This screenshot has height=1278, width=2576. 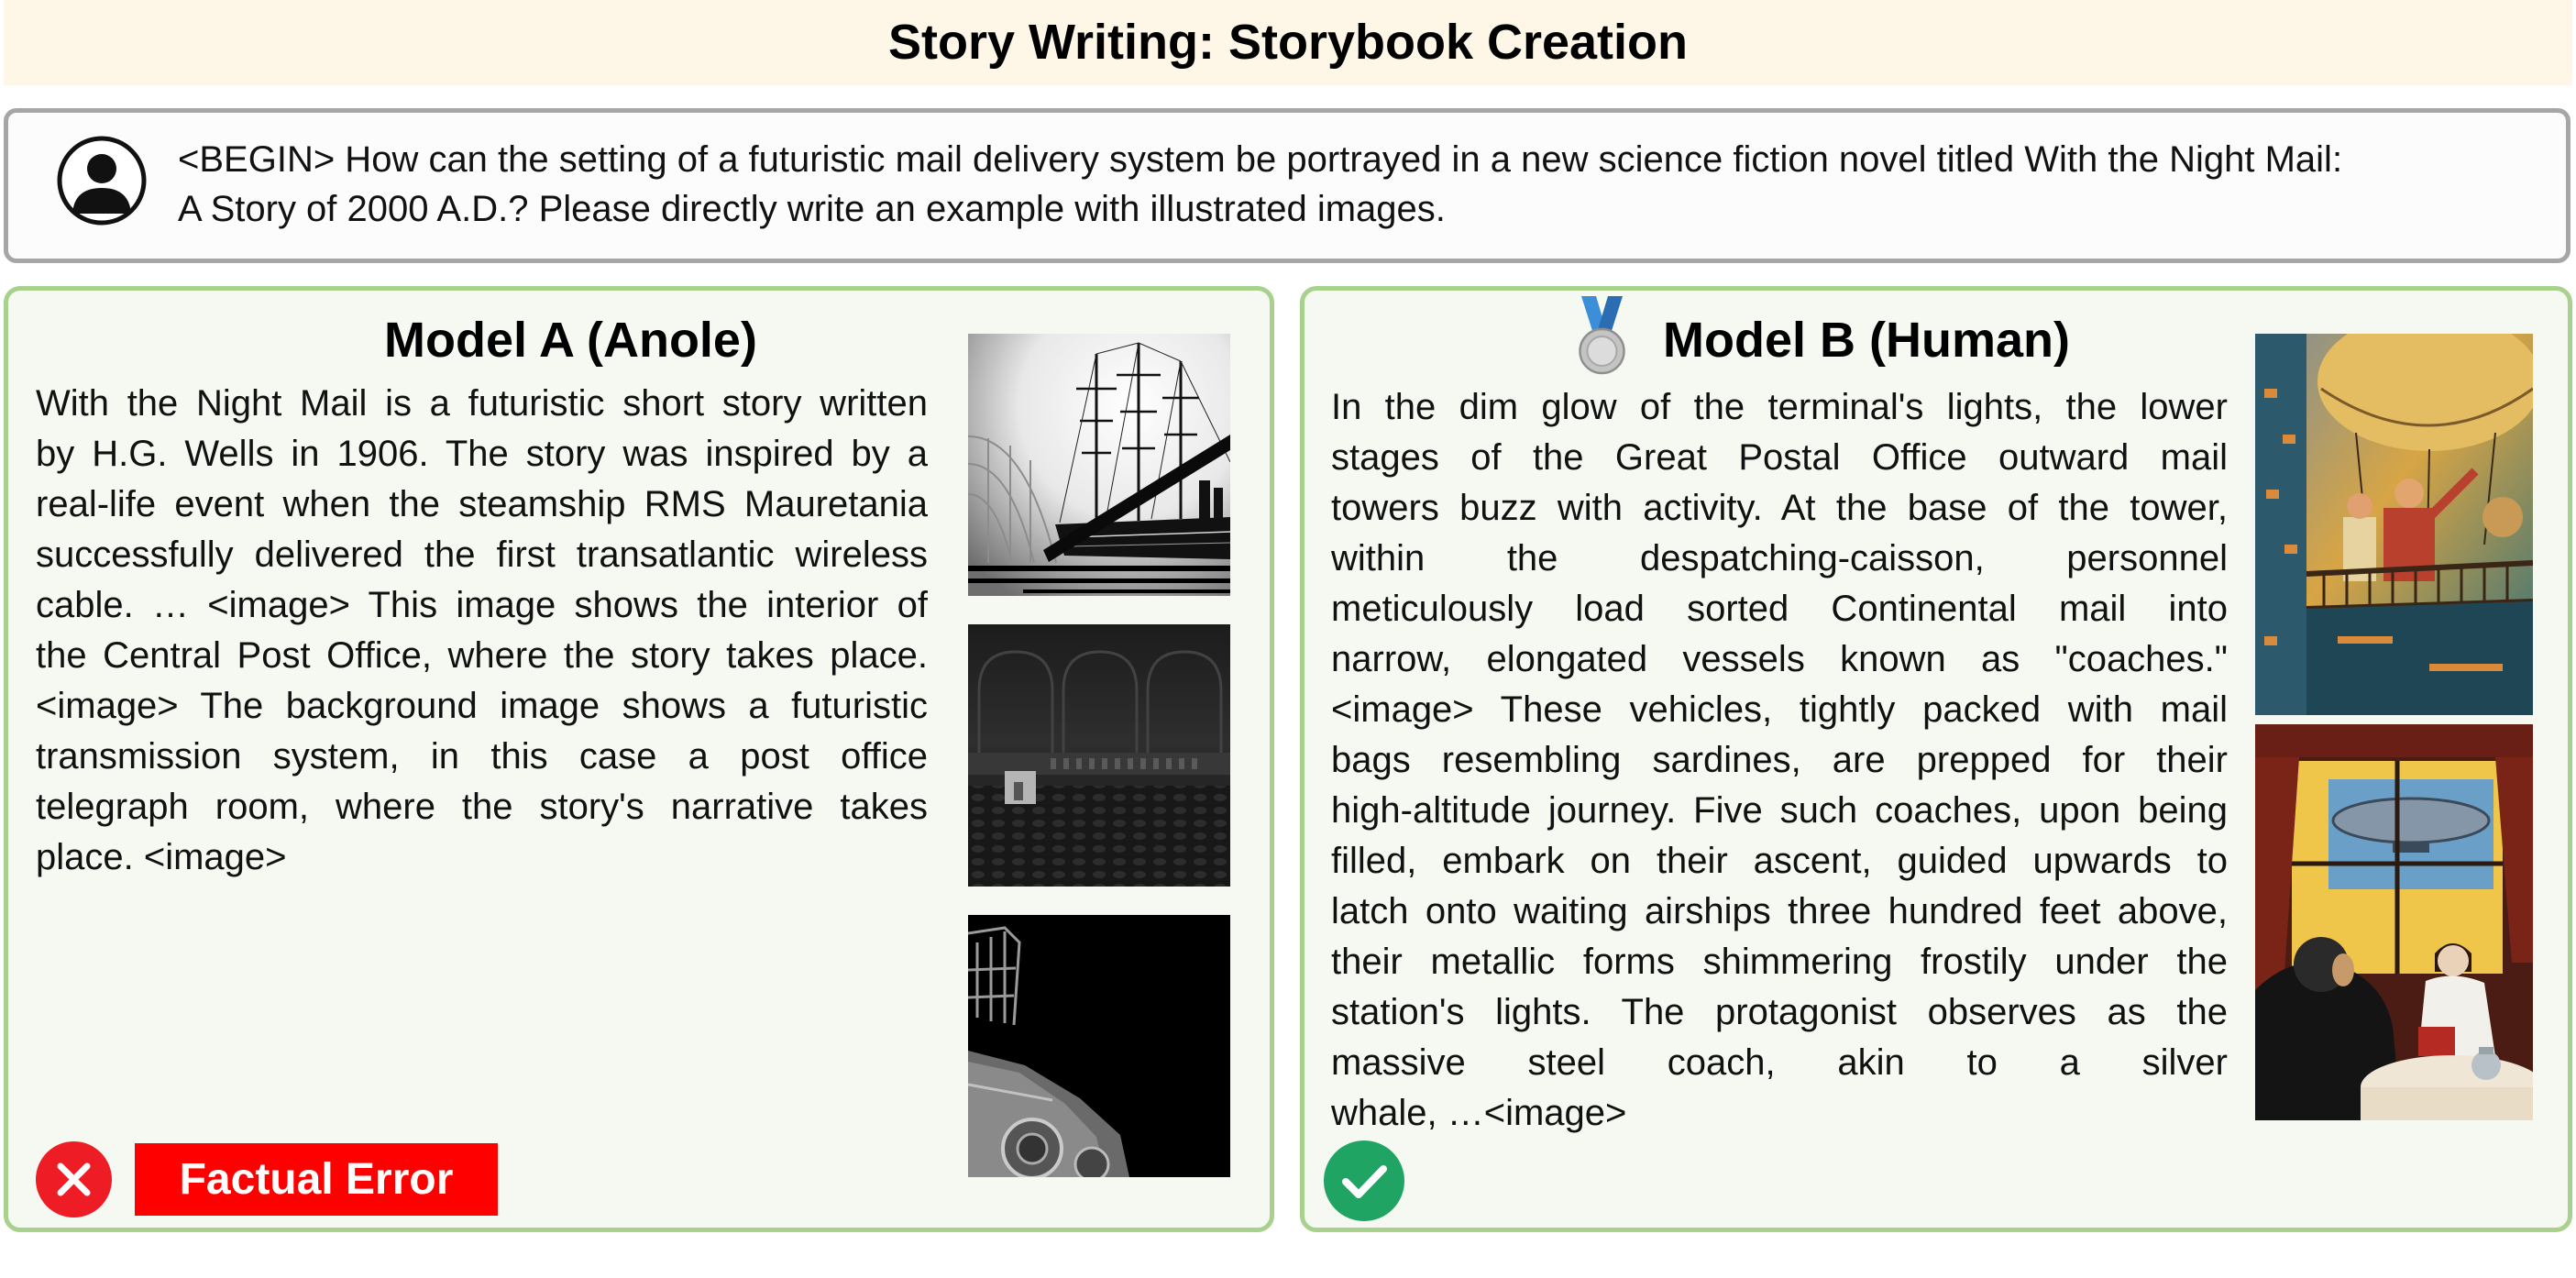 What do you see at coordinates (102, 181) in the screenshot?
I see `user-avatar-icon` at bounding box center [102, 181].